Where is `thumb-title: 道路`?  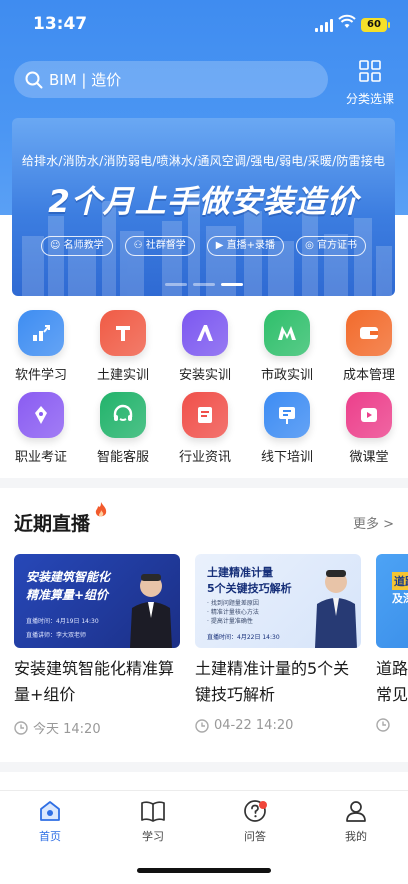 thumb-title: 道路 is located at coordinates (400, 581).